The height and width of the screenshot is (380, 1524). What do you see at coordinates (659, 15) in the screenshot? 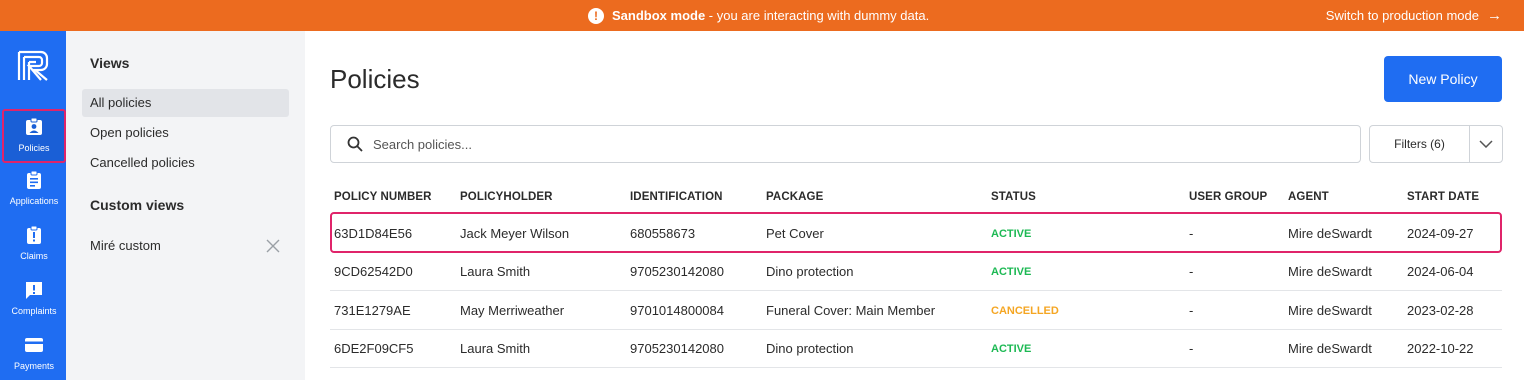
I see `sandbox-label: Sandbox mode` at bounding box center [659, 15].